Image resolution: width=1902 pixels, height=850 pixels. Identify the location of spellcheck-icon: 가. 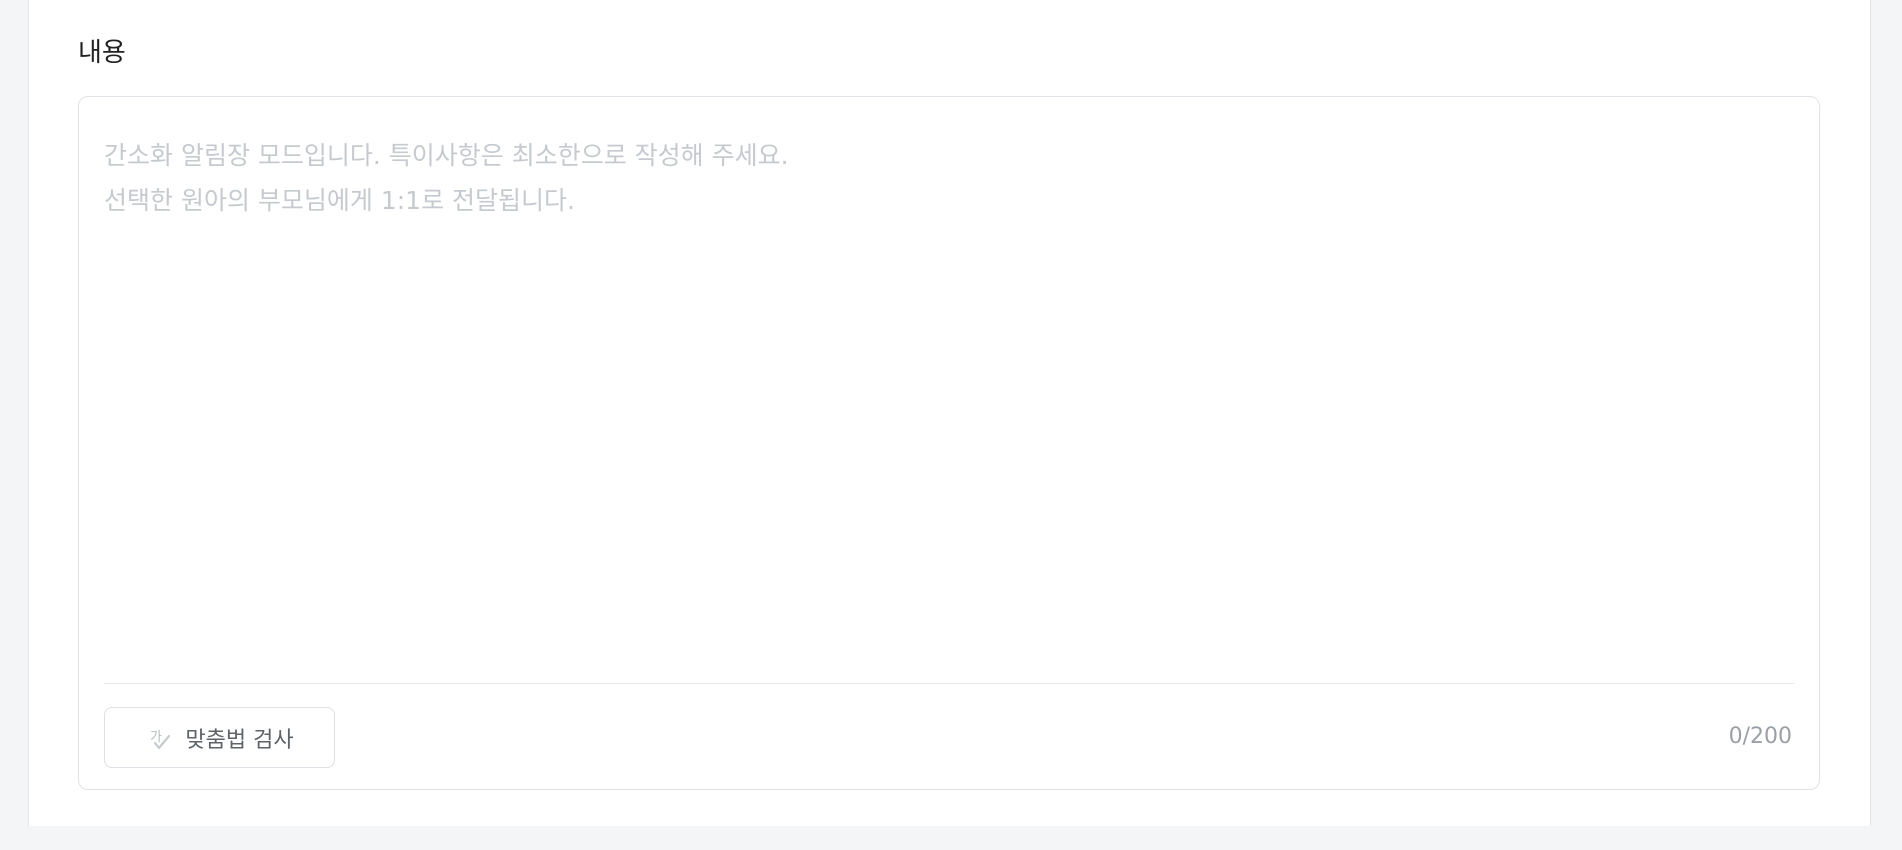
(160, 738).